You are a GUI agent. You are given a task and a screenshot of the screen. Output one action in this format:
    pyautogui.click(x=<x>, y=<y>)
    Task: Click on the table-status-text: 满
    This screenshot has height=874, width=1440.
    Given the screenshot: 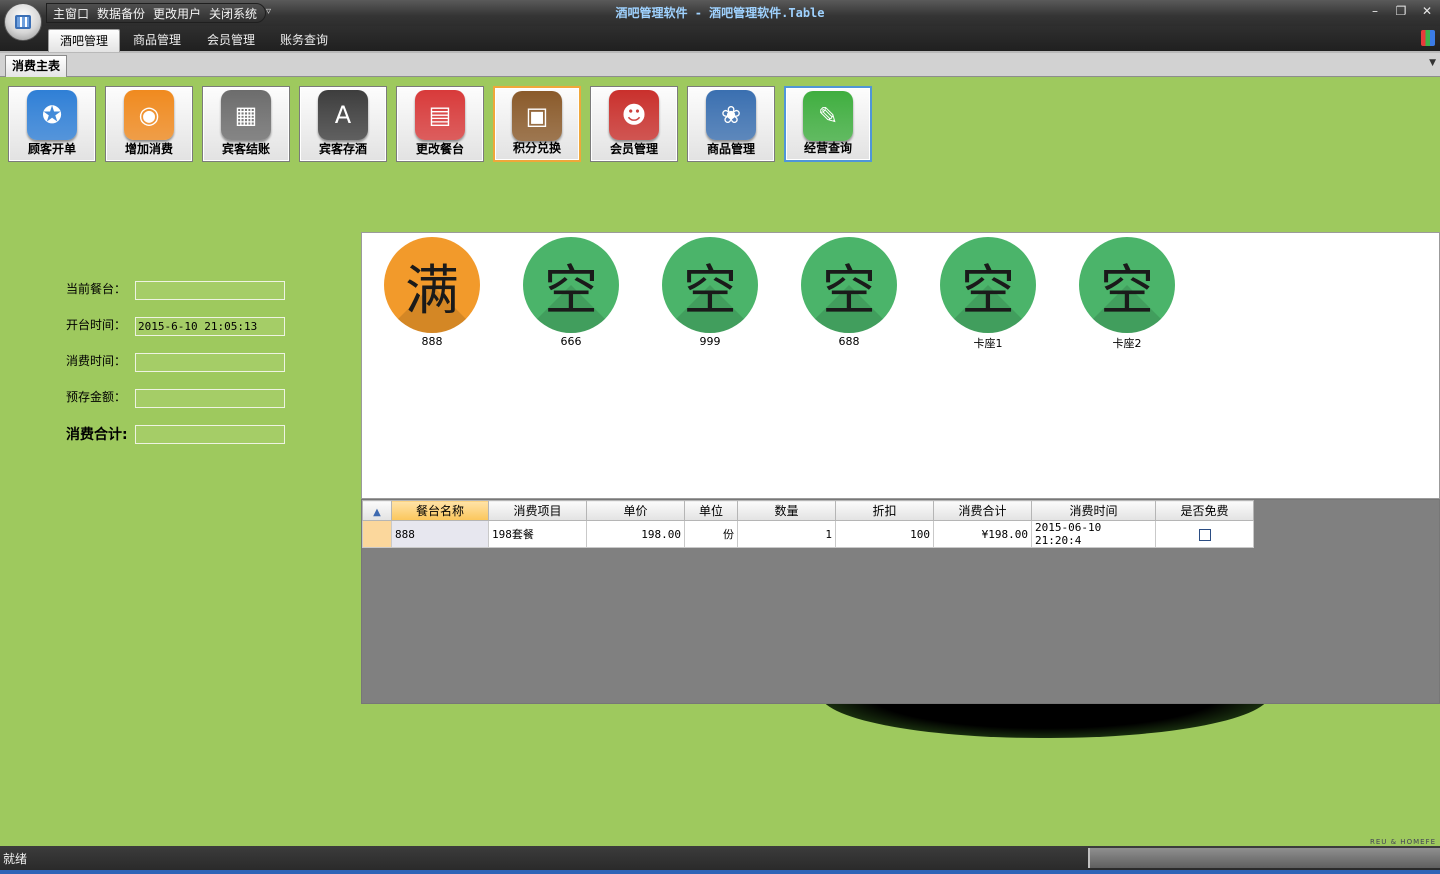 What is the action you would take?
    pyautogui.click(x=432, y=290)
    